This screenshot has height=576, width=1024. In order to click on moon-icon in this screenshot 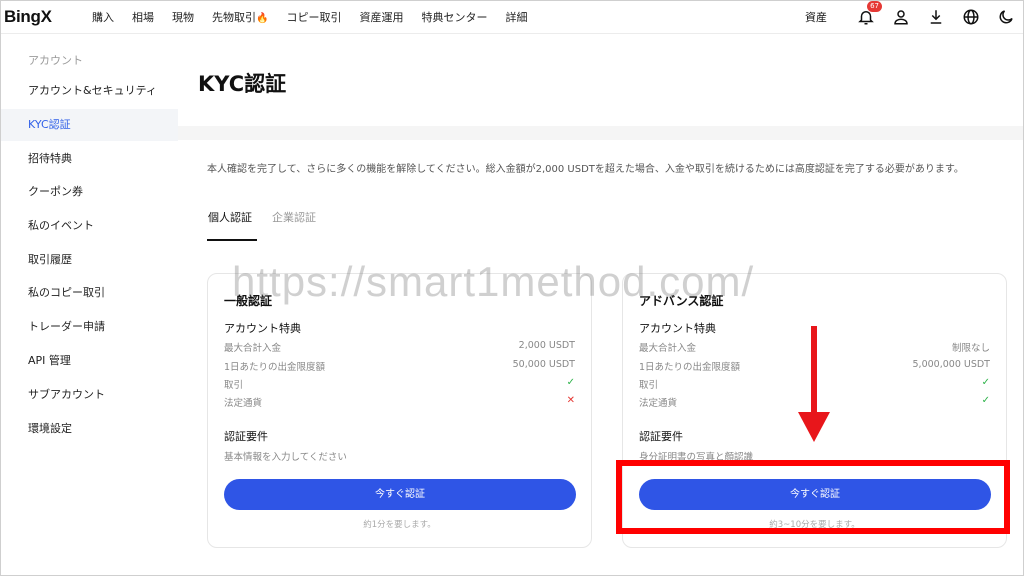, I will do `click(1006, 17)`.